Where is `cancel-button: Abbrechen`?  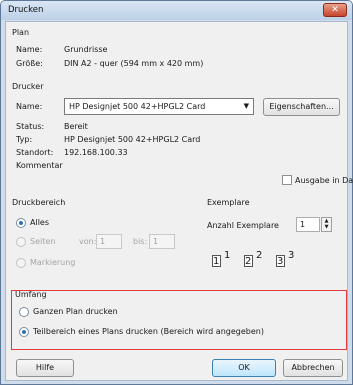
cancel-button: Abbrechen is located at coordinates (313, 368).